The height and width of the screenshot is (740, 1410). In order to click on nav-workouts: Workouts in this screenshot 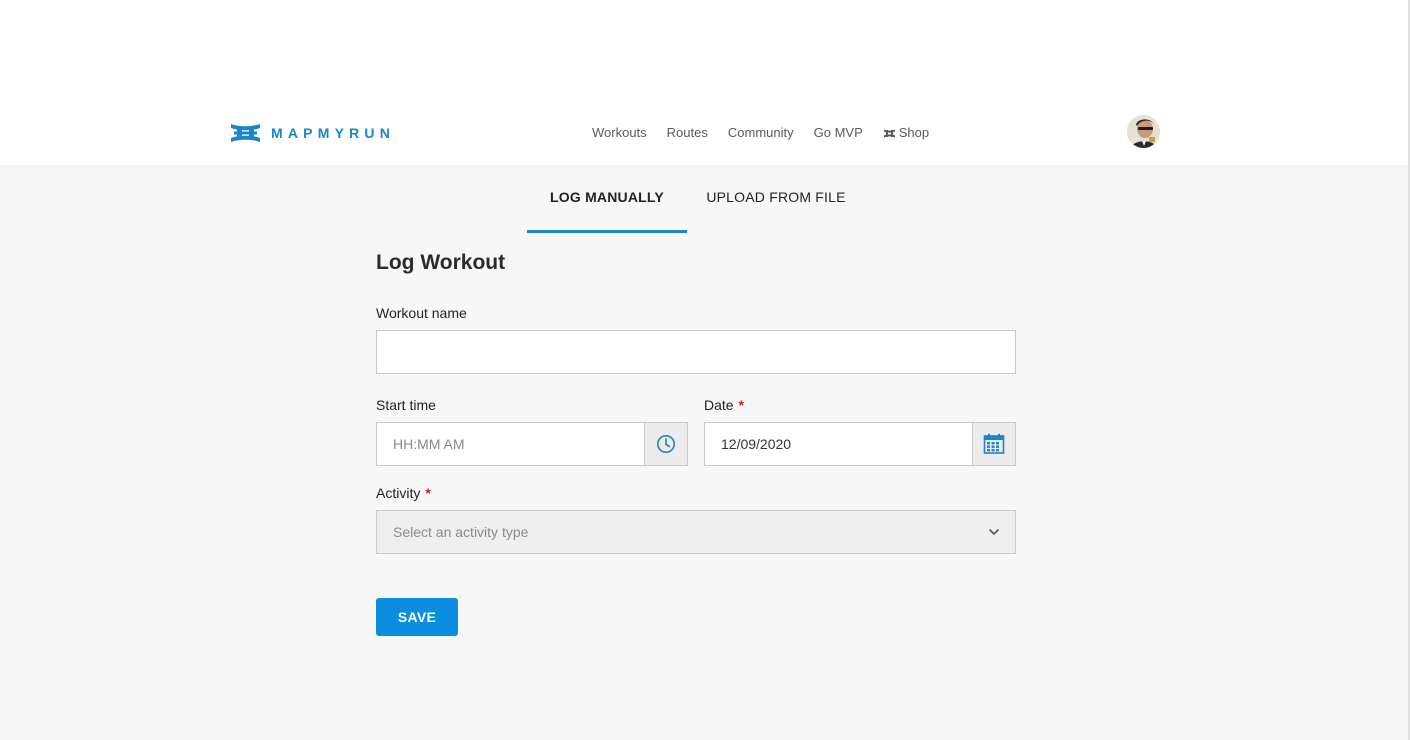, I will do `click(619, 133)`.